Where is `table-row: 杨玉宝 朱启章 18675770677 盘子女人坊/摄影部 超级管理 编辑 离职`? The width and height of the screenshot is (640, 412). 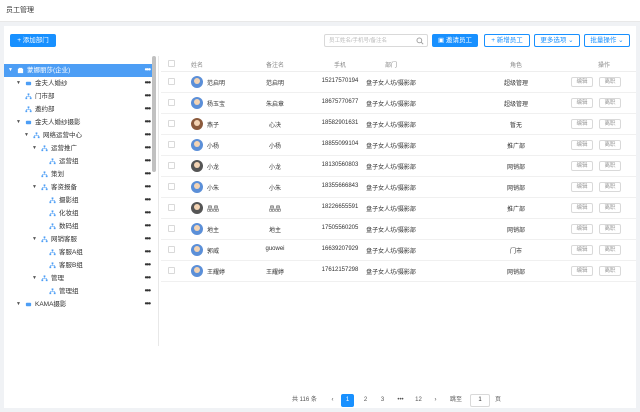
table-row: 杨玉宝 朱启章 18675770677 盘子女人坊/摄影部 超级管理 编辑 离职 is located at coordinates (398, 103).